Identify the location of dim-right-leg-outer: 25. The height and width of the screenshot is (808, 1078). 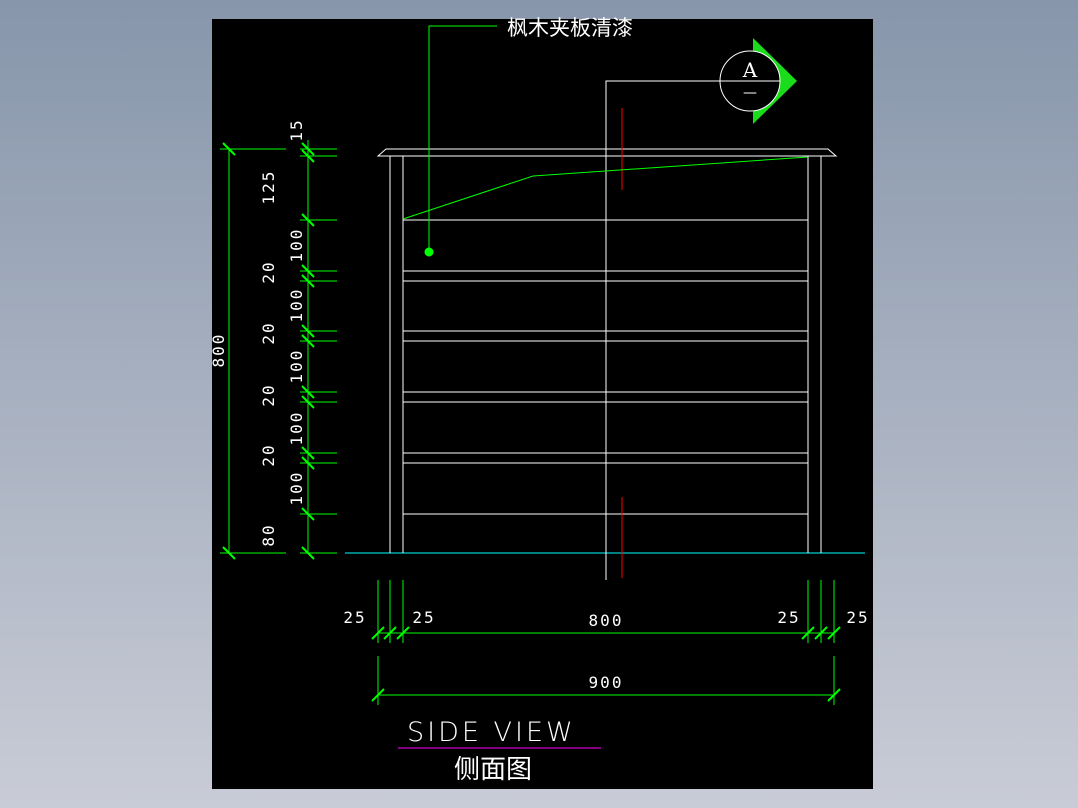
(857, 617).